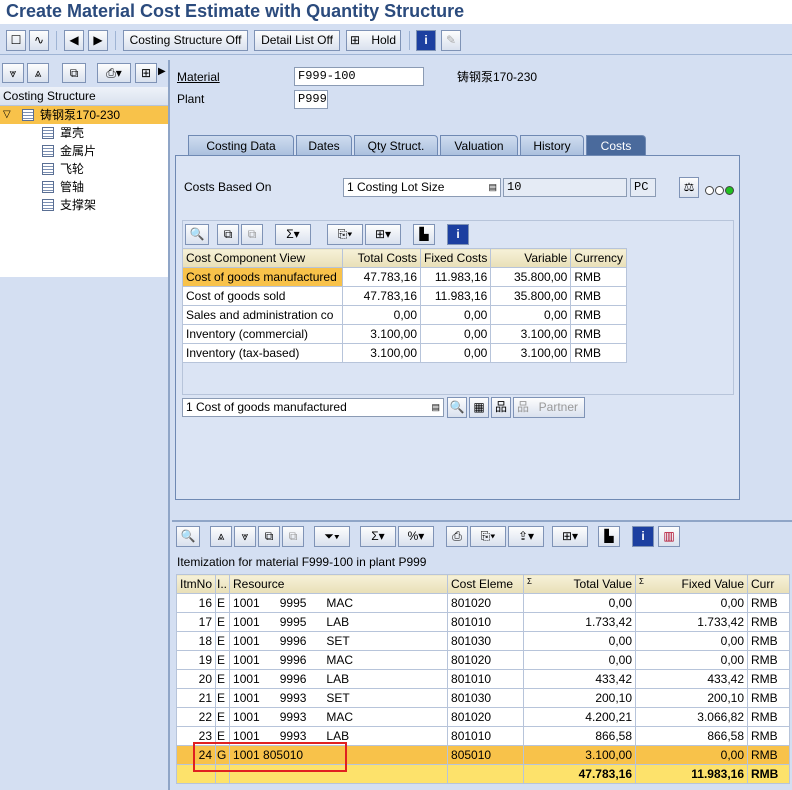 This screenshot has width=792, height=790. Describe the element at coordinates (483, 679) in the screenshot. I see `table-row: 20 E 1001 9996 LAB 801010 433,42 433,42 RMB` at that location.